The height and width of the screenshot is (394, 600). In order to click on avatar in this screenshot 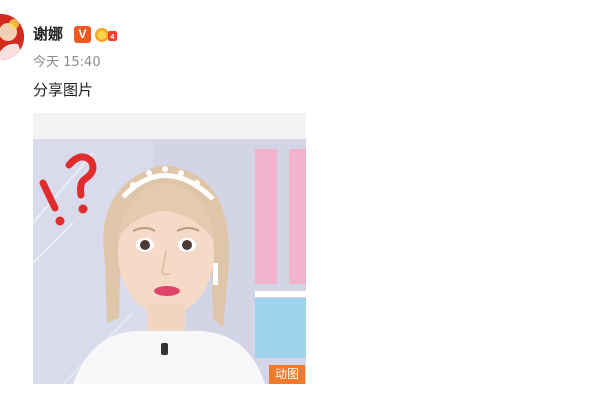, I will do `click(12, 37)`.